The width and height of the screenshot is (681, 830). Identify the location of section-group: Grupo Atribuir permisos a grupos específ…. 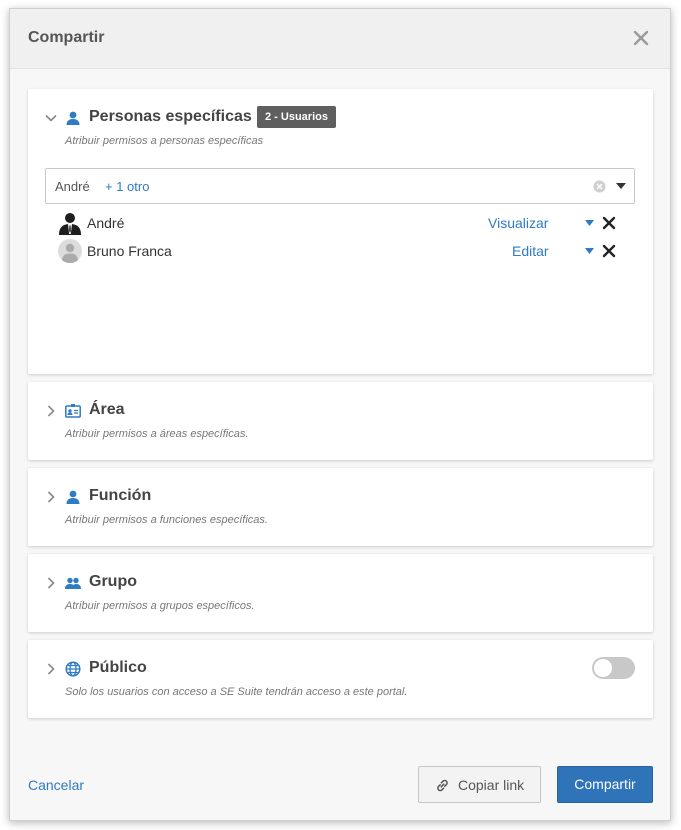
(340, 593).